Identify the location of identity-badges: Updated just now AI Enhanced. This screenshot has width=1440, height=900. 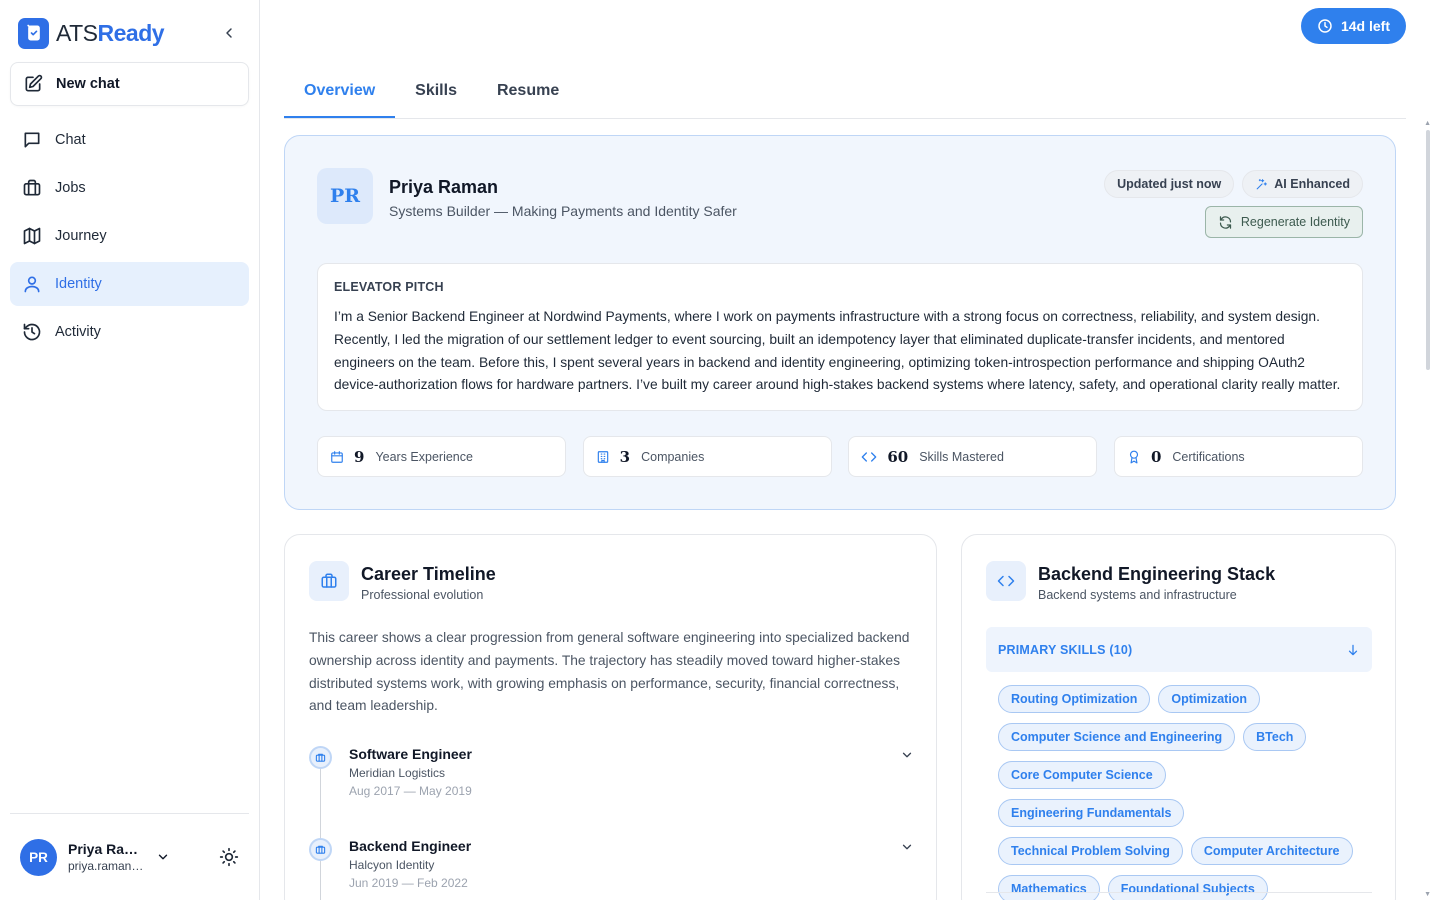
(1233, 184).